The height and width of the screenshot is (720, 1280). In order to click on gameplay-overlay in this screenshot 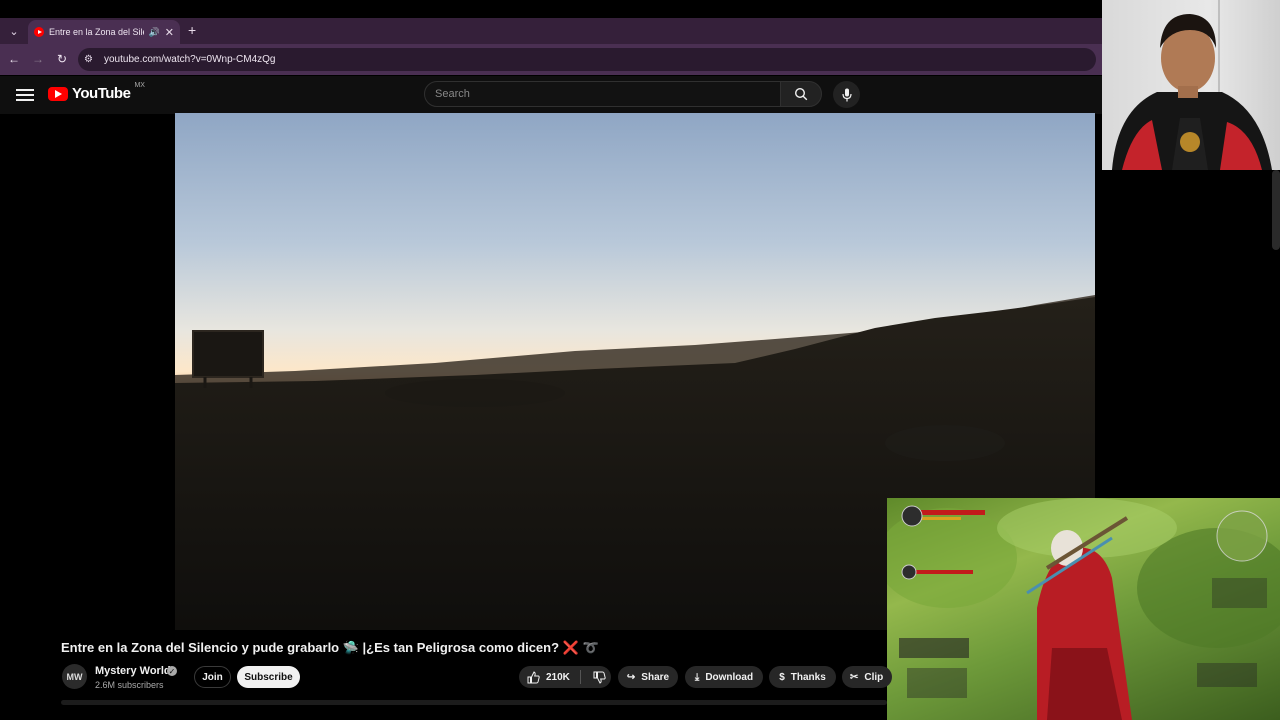, I will do `click(1083, 609)`.